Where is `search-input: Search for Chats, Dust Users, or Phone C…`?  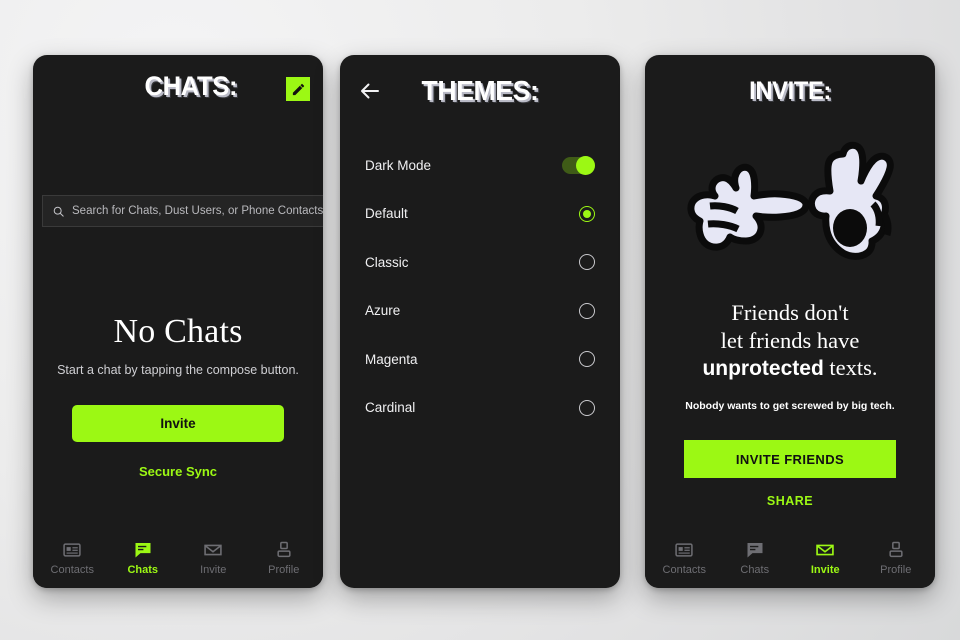 search-input: Search for Chats, Dust Users, or Phone C… is located at coordinates (182, 211).